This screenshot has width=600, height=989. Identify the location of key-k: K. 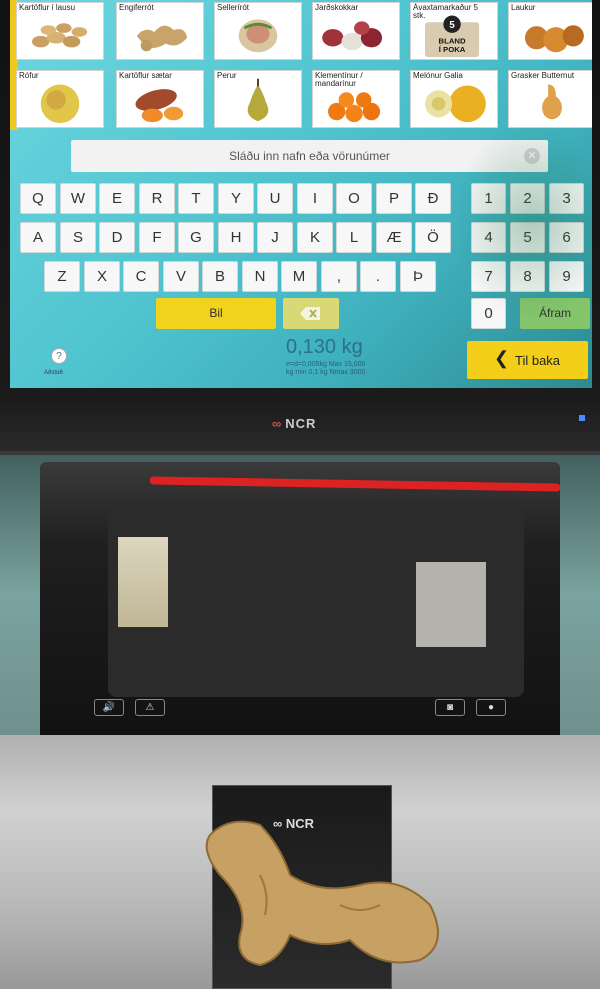
(315, 237).